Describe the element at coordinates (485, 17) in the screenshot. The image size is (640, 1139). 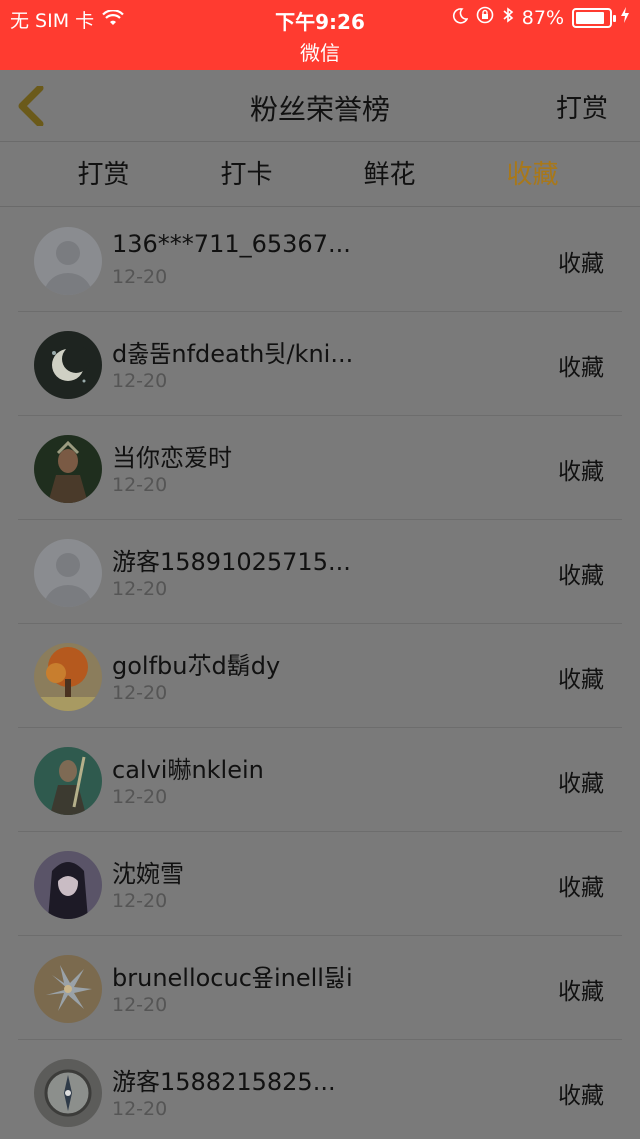
I see `orientation-lock-icon` at that location.